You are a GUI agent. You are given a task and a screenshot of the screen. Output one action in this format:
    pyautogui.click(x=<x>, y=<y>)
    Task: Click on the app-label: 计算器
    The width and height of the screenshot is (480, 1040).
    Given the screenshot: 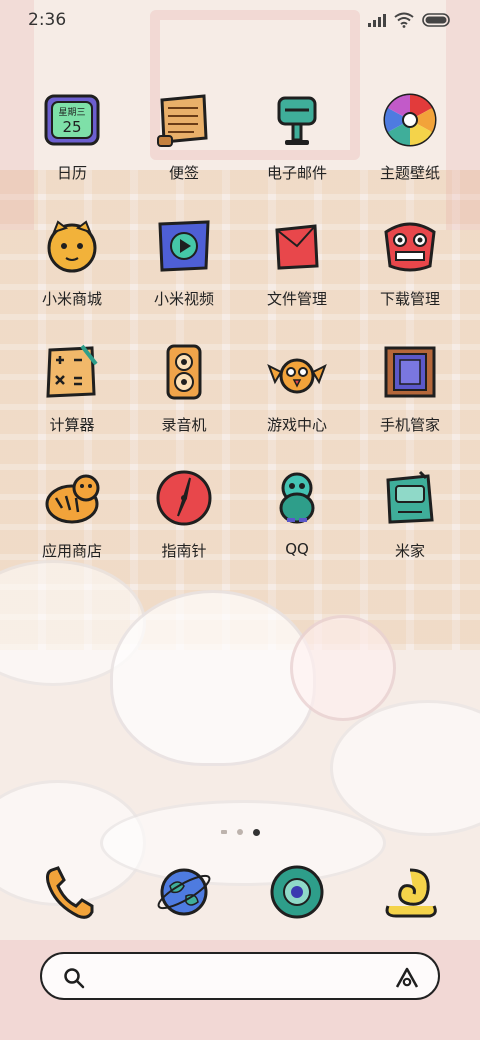 What is the action you would take?
    pyautogui.click(x=72, y=425)
    